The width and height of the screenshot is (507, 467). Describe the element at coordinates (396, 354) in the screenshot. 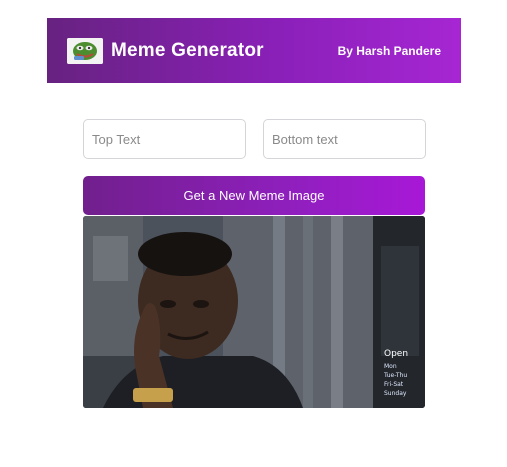

I see `svg-text: Open` at that location.